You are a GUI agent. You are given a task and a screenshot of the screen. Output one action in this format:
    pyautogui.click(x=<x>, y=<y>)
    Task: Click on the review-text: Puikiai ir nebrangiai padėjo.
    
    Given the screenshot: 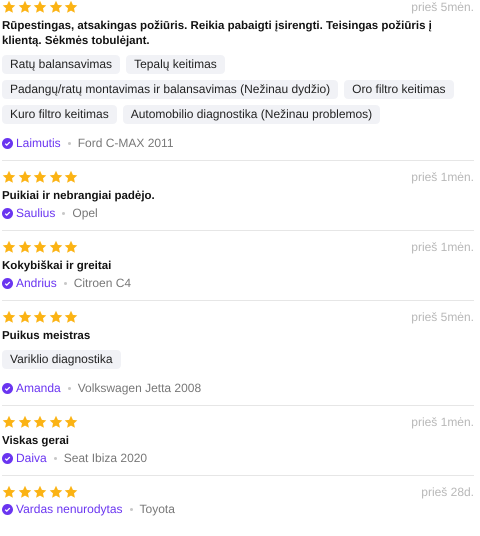 What is the action you would take?
    pyautogui.click(x=79, y=196)
    